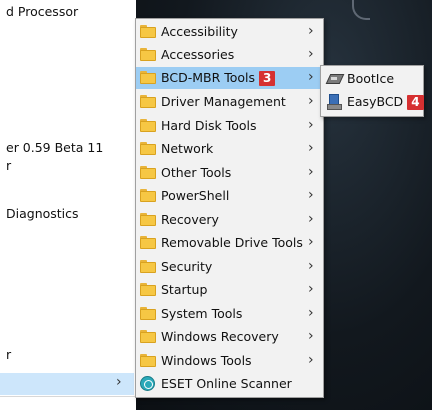  What do you see at coordinates (335, 78) in the screenshot?
I see `disk-icon` at bounding box center [335, 78].